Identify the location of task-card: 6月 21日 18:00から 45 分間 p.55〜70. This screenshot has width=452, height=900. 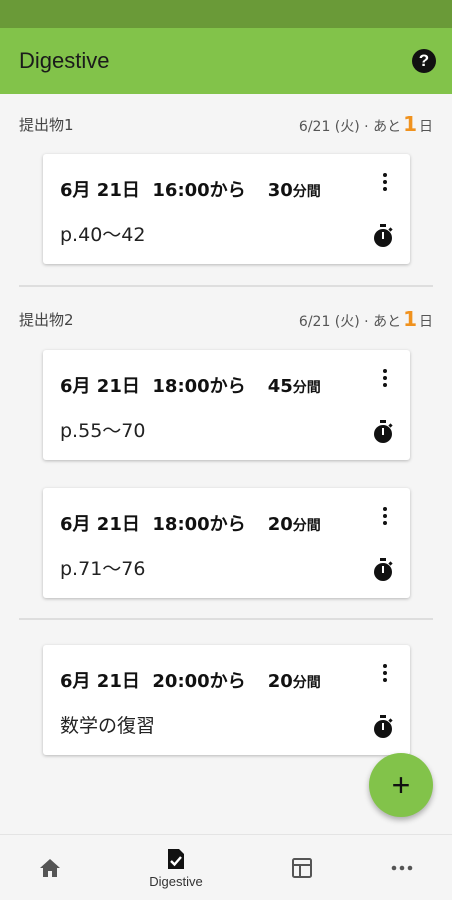
(226, 405).